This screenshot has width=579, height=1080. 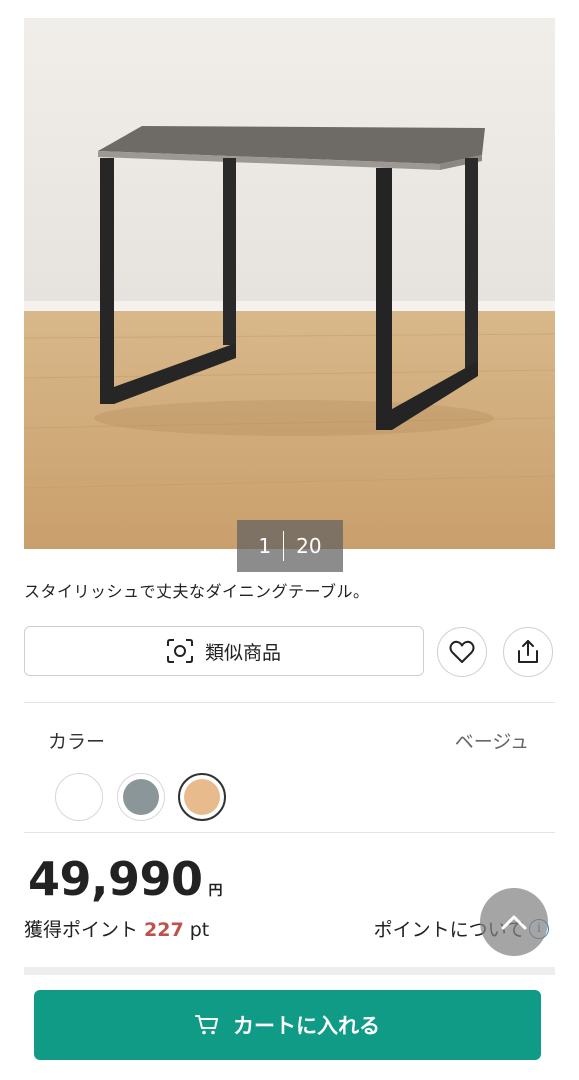 I want to click on price-currency: 円, so click(x=215, y=891).